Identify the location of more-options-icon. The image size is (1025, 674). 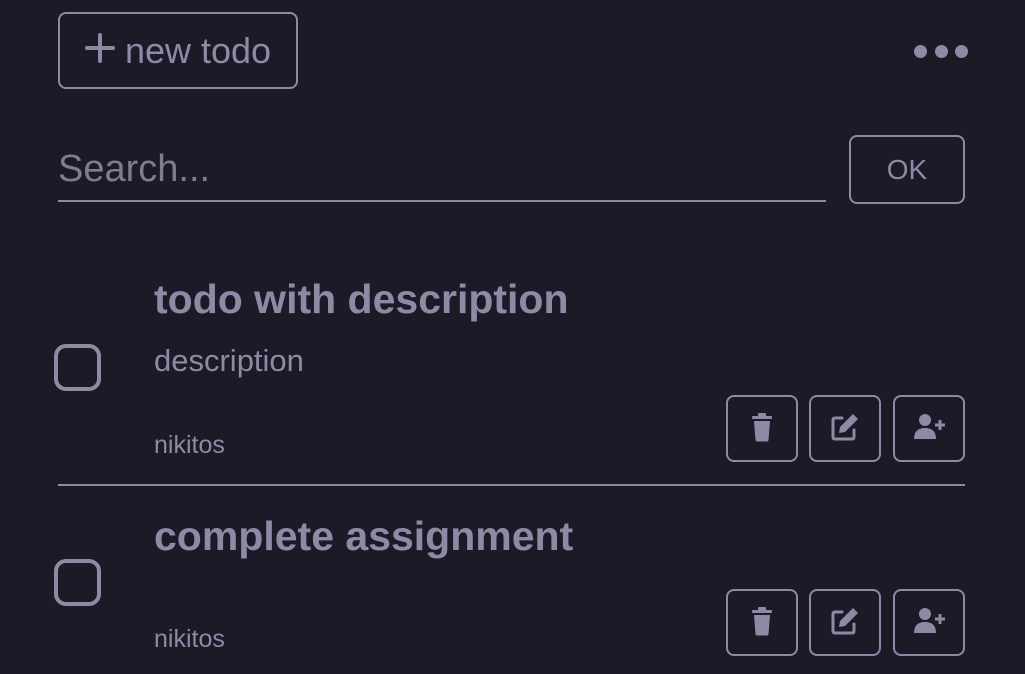
(941, 51).